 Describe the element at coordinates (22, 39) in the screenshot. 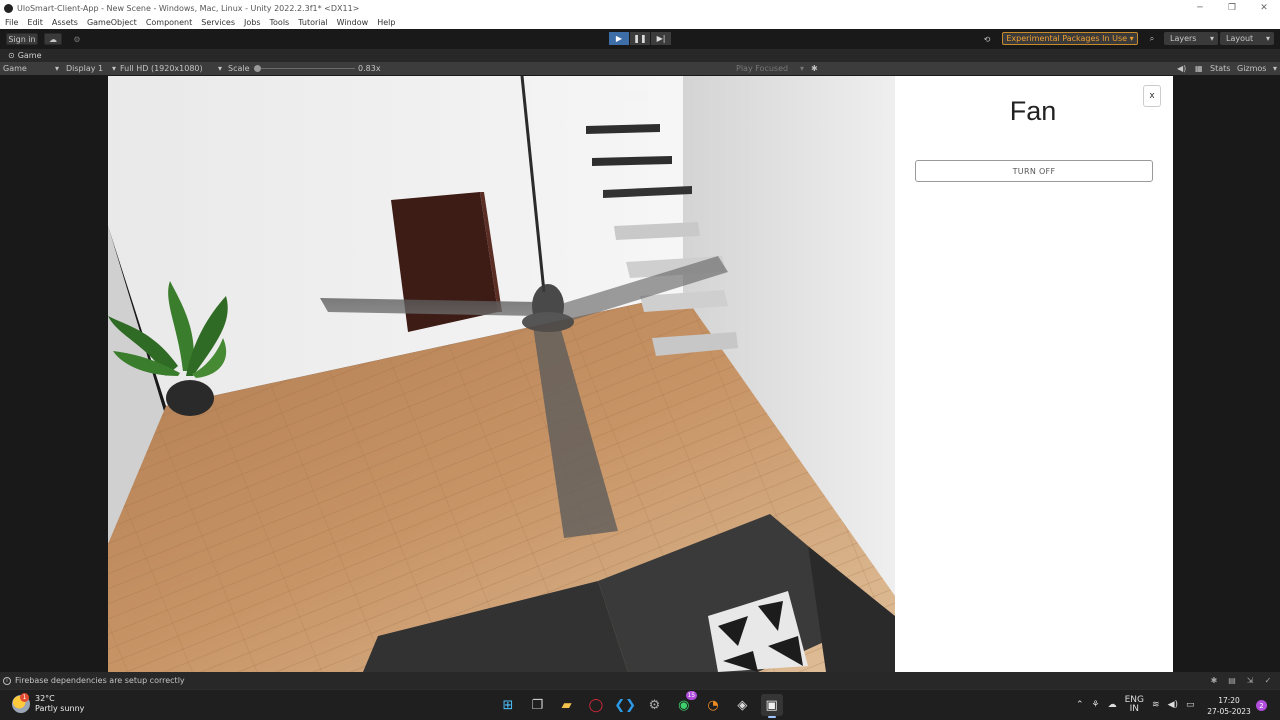

I see `sign-in-button: Sign in` at that location.